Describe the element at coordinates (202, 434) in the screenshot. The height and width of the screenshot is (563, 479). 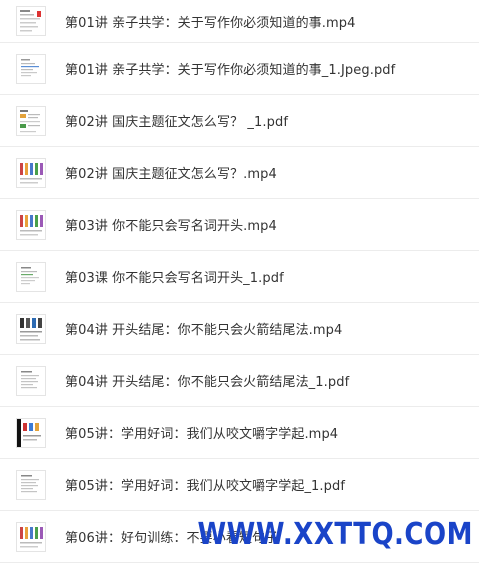
I see `file-name: 第05讲：学用好词：我们从咬文嚼字学起.mp4` at that location.